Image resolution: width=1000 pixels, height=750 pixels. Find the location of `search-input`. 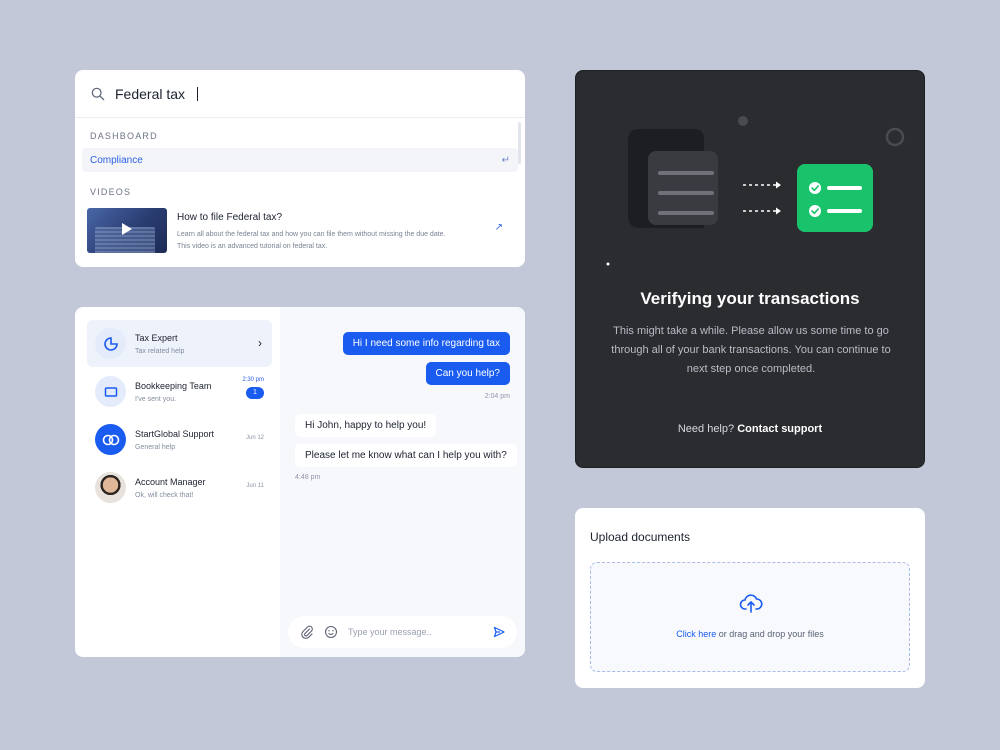

search-input is located at coordinates (215, 93).